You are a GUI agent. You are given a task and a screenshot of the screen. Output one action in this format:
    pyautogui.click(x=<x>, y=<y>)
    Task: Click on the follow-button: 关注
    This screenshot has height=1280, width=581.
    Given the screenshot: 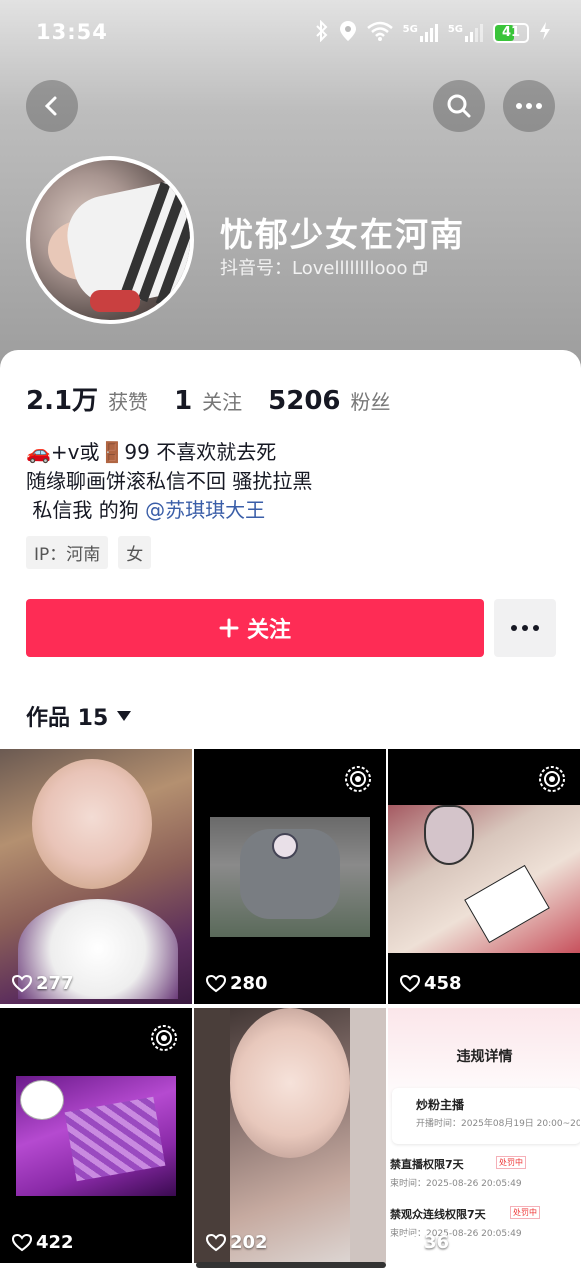 What is the action you would take?
    pyautogui.click(x=255, y=628)
    